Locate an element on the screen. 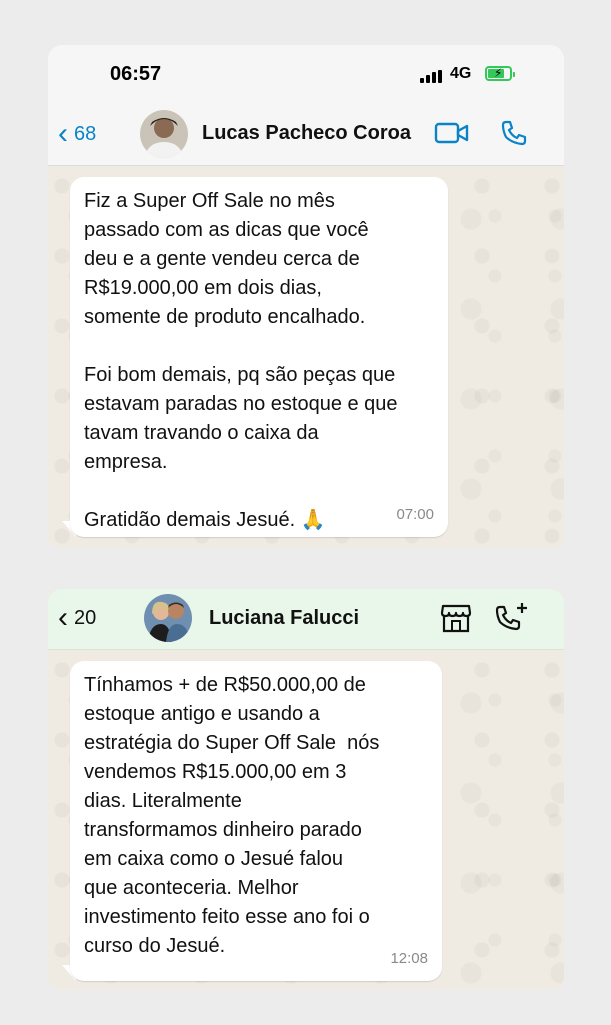 The width and height of the screenshot is (611, 1025). back-button: ‹ 20 is located at coordinates (77, 618).